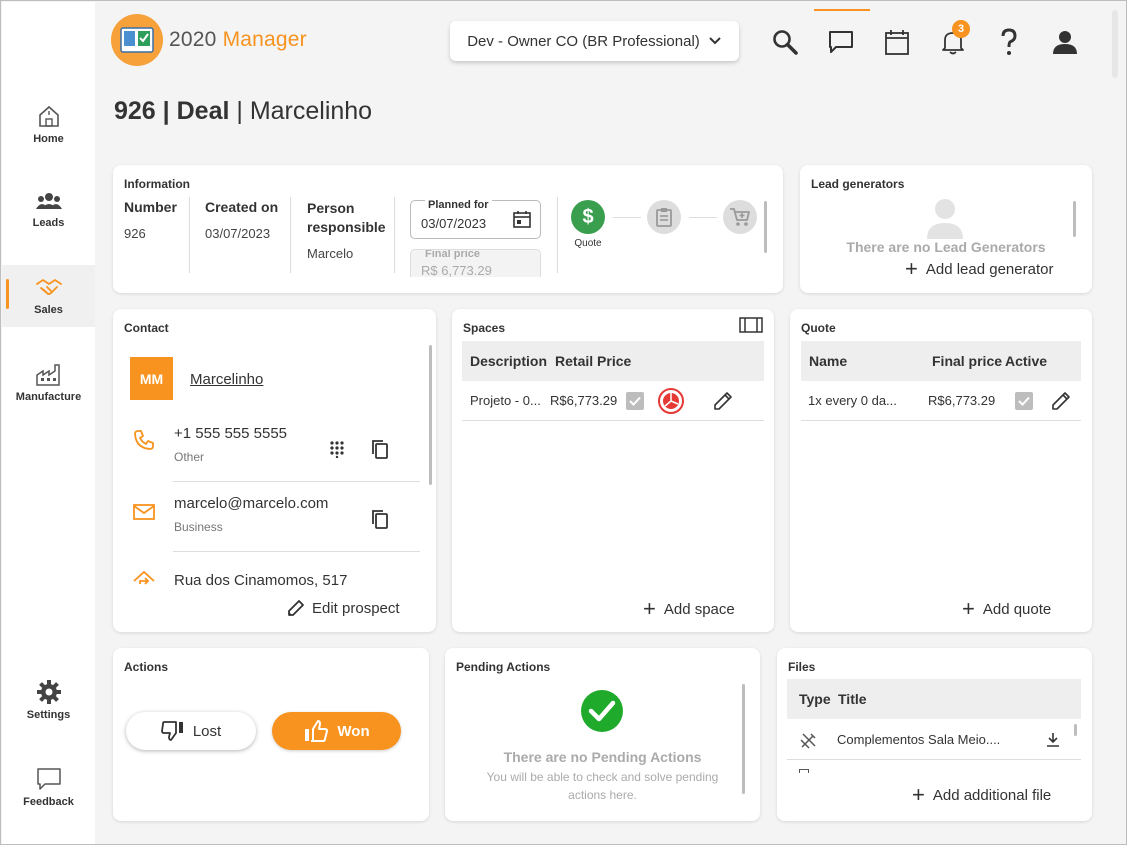  What do you see at coordinates (47, 375) in the screenshot?
I see `factory-icon` at bounding box center [47, 375].